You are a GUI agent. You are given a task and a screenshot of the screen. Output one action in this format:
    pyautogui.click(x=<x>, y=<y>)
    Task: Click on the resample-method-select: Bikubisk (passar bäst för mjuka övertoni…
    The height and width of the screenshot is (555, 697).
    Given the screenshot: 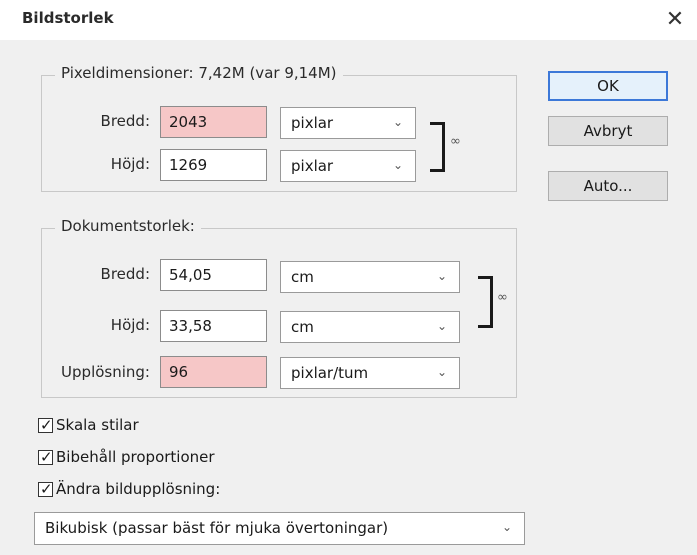 What is the action you would take?
    pyautogui.click(x=279, y=528)
    